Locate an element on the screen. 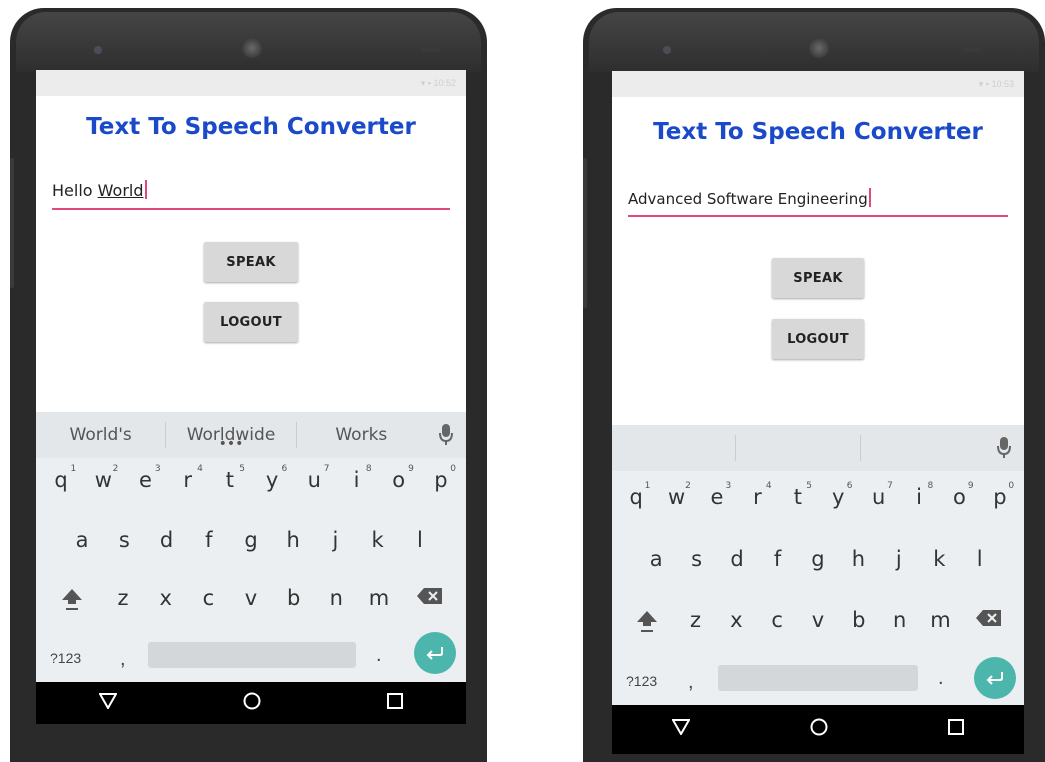 This screenshot has height=762, width=1045. keyboard-row-3: z x c v b n m is located at coordinates (818, 628).